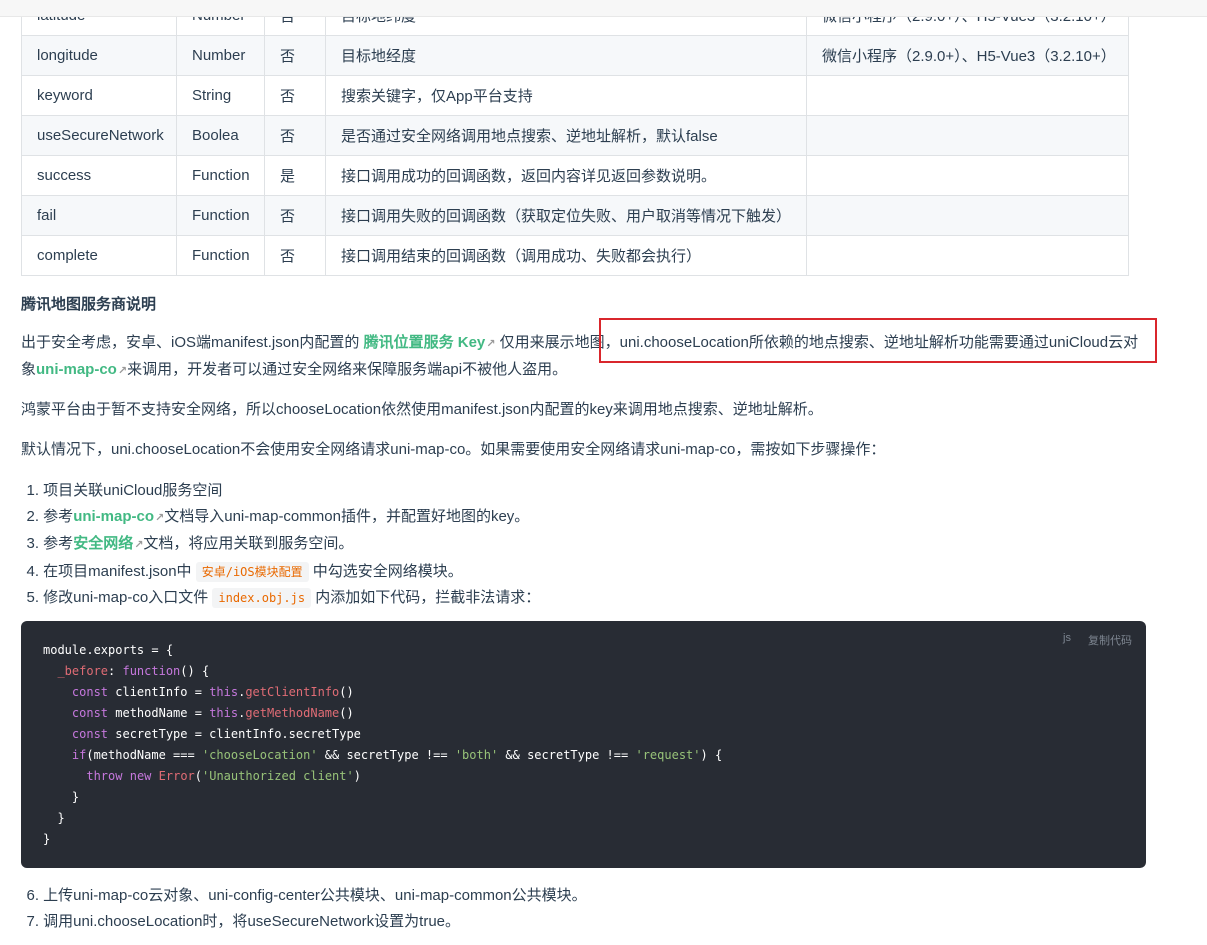  Describe the element at coordinates (223, 776) in the screenshot. I see `code-line: throw new Error('Unauthorized client')` at that location.